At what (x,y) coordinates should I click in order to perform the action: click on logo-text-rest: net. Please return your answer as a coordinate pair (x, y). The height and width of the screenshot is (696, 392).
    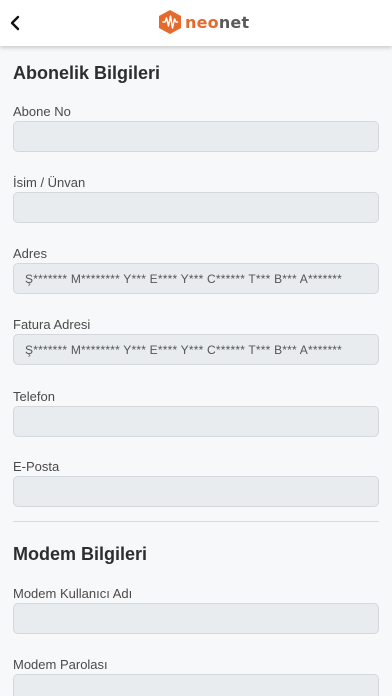
    Looking at the image, I should click on (234, 22).